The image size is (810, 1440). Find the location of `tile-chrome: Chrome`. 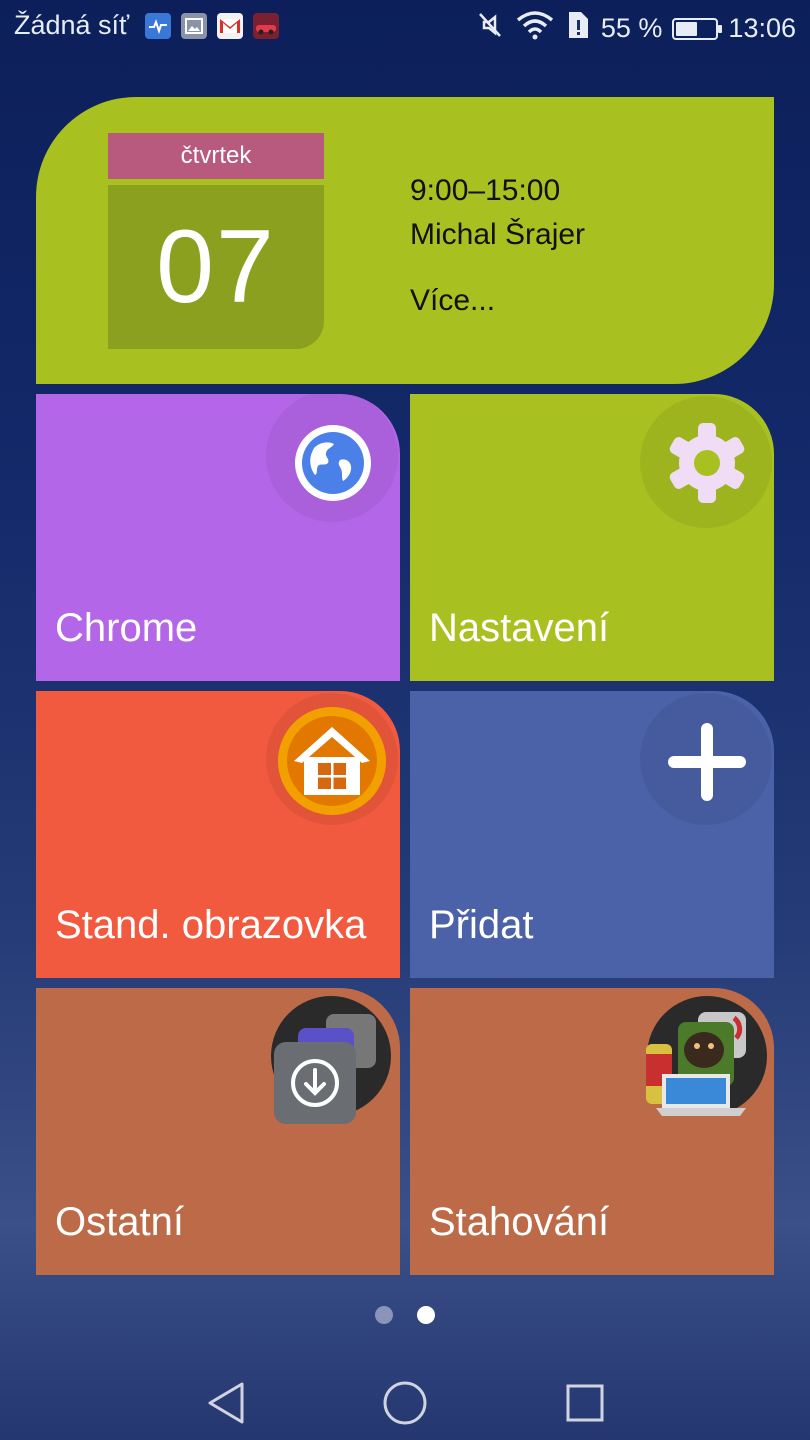

tile-chrome: Chrome is located at coordinates (218, 537).